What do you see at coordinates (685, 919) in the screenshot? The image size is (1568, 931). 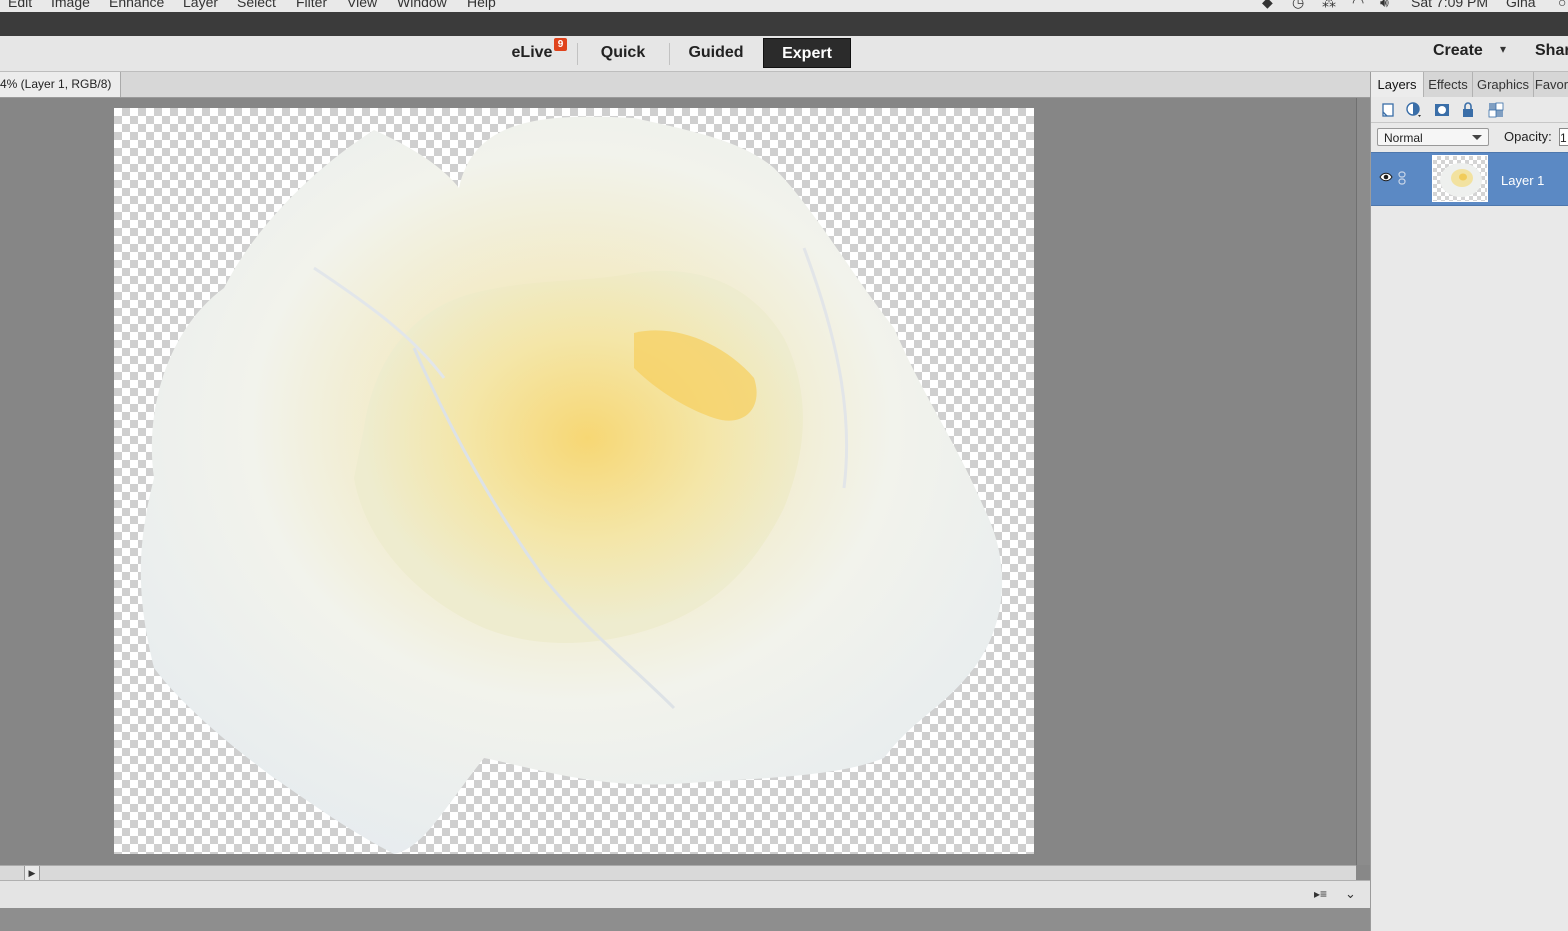 I see `photo-bin` at bounding box center [685, 919].